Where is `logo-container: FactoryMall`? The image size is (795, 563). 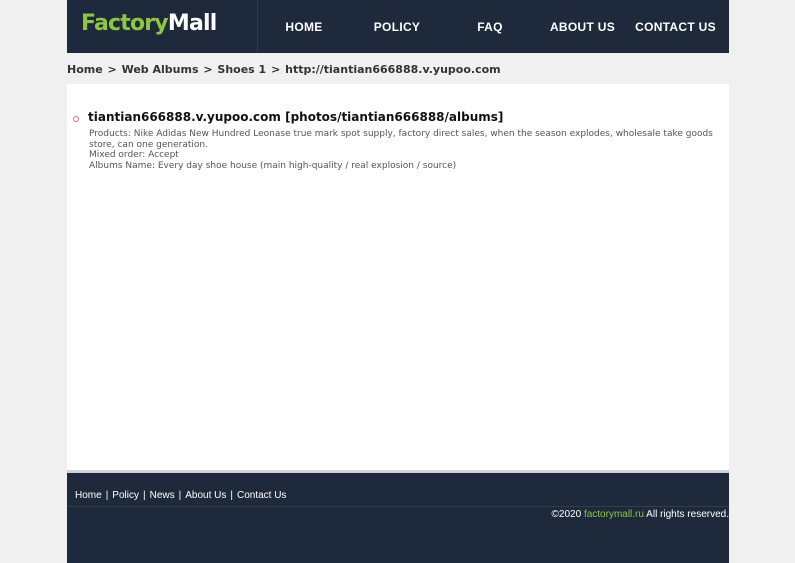
logo-container: FactoryMall is located at coordinates (162, 26).